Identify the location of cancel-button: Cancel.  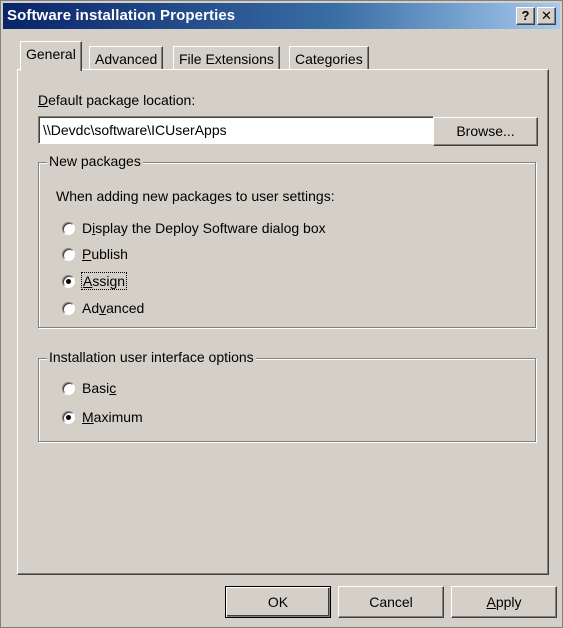
(391, 602).